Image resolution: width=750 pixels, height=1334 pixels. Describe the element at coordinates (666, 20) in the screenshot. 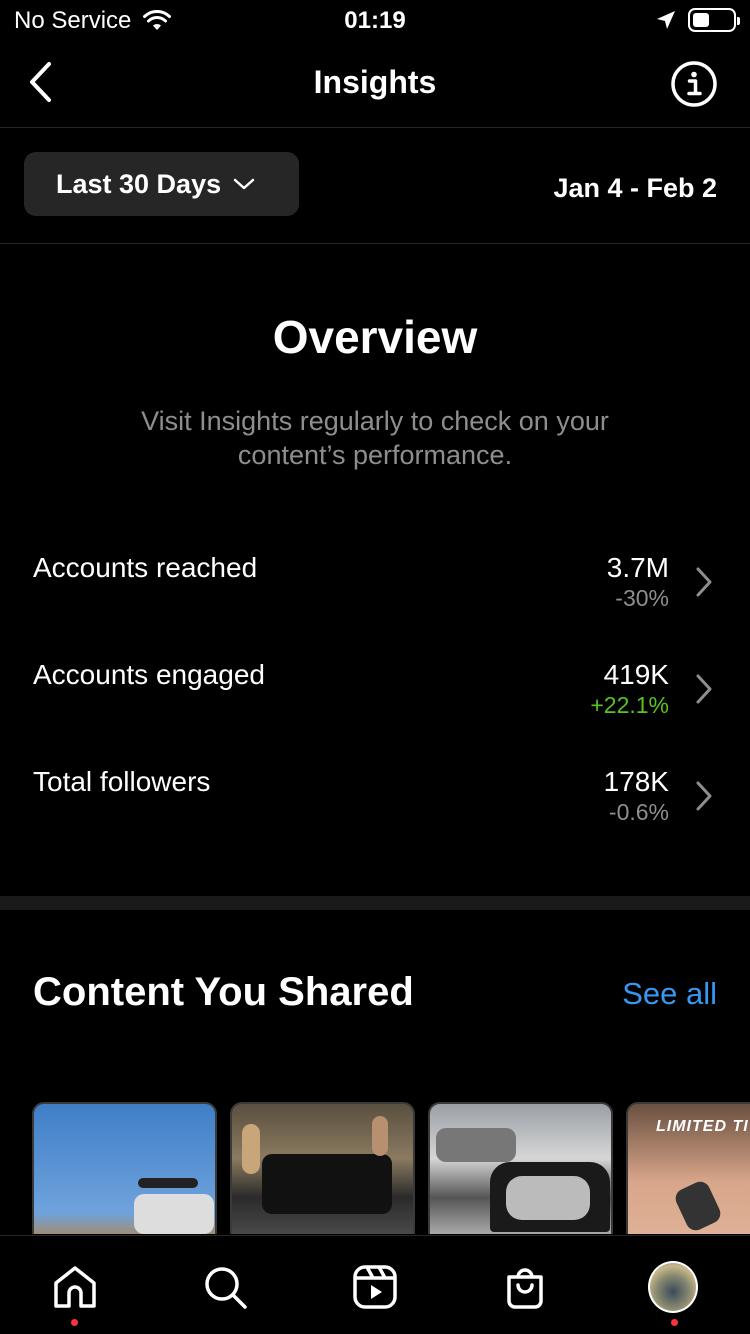

I see `location-arrow-icon` at that location.